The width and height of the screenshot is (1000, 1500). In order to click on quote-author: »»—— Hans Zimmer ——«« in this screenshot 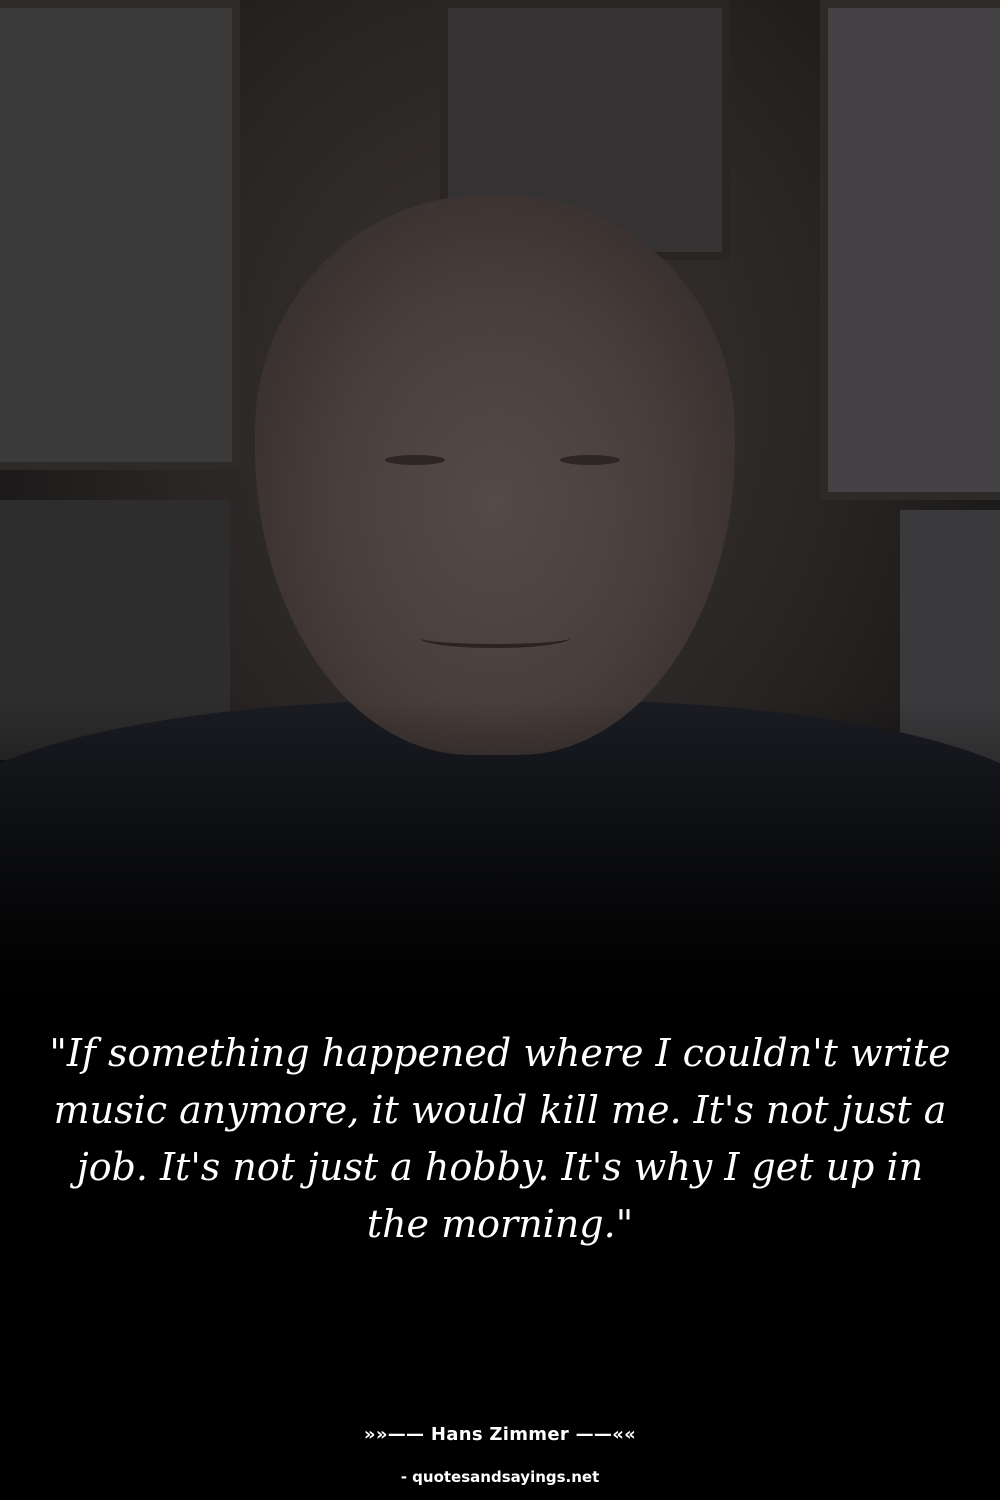, I will do `click(500, 1434)`.